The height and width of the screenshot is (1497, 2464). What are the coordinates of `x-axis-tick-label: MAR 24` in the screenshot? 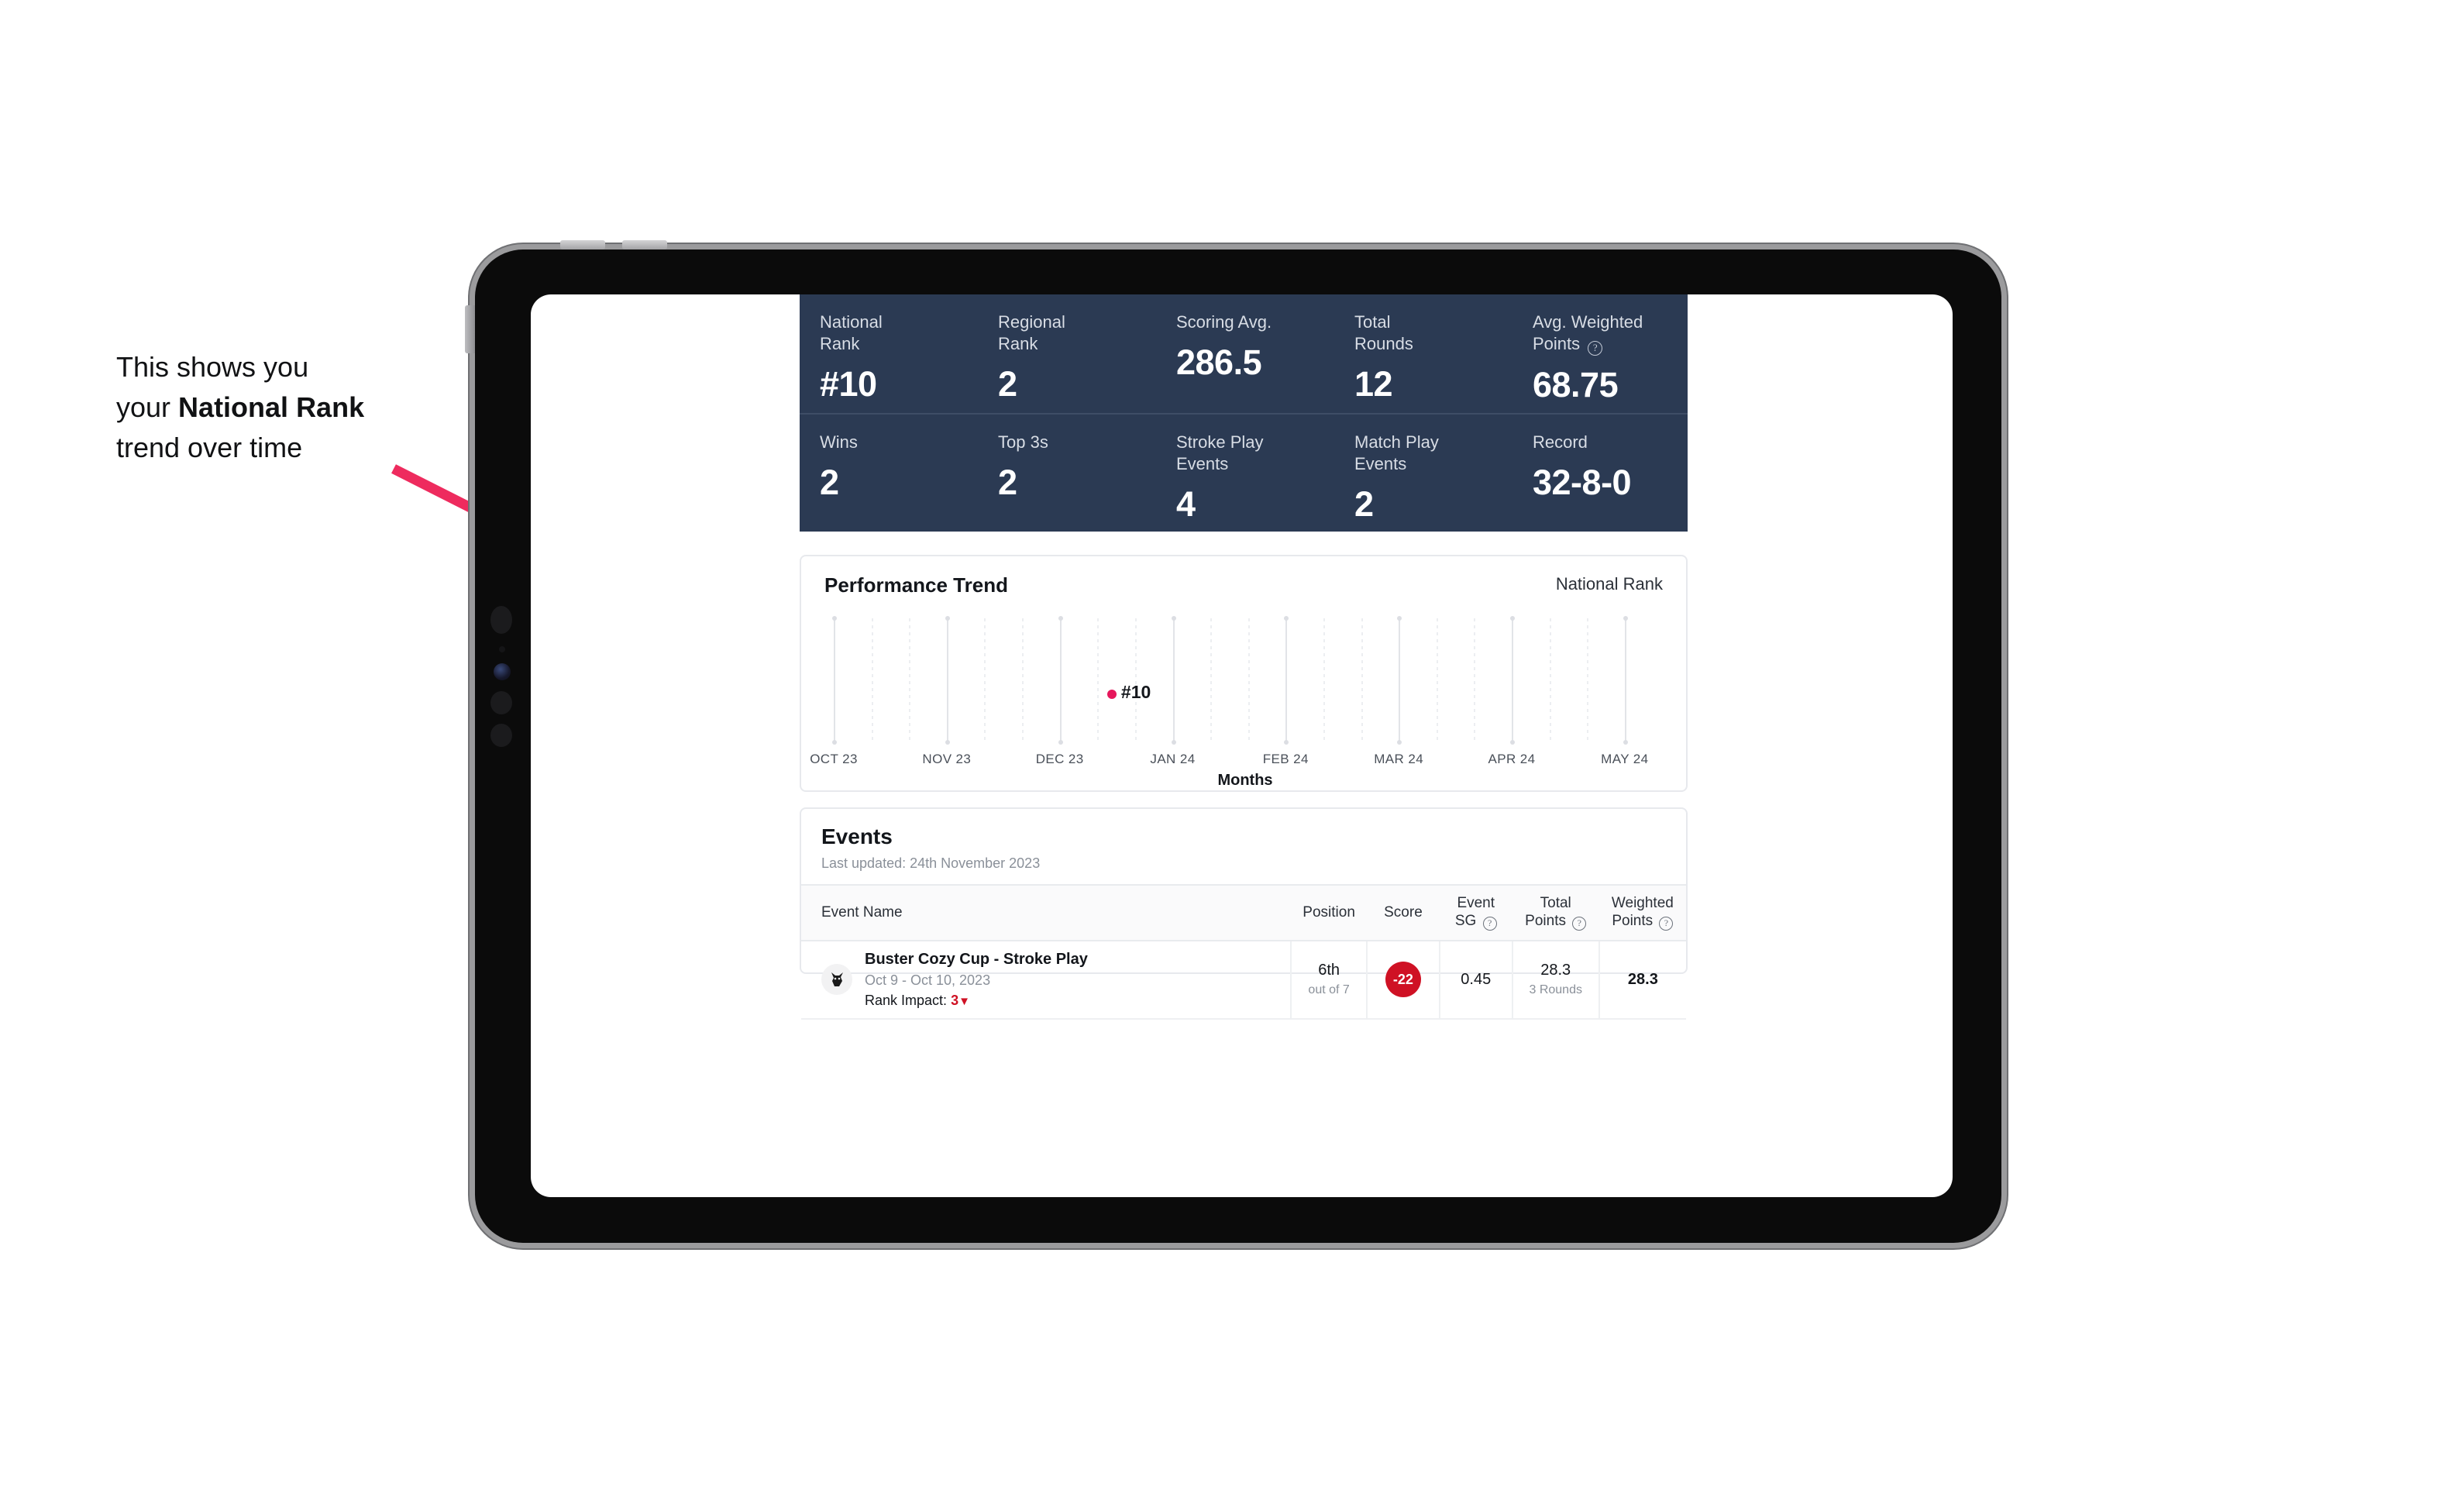 It's located at (1399, 759).